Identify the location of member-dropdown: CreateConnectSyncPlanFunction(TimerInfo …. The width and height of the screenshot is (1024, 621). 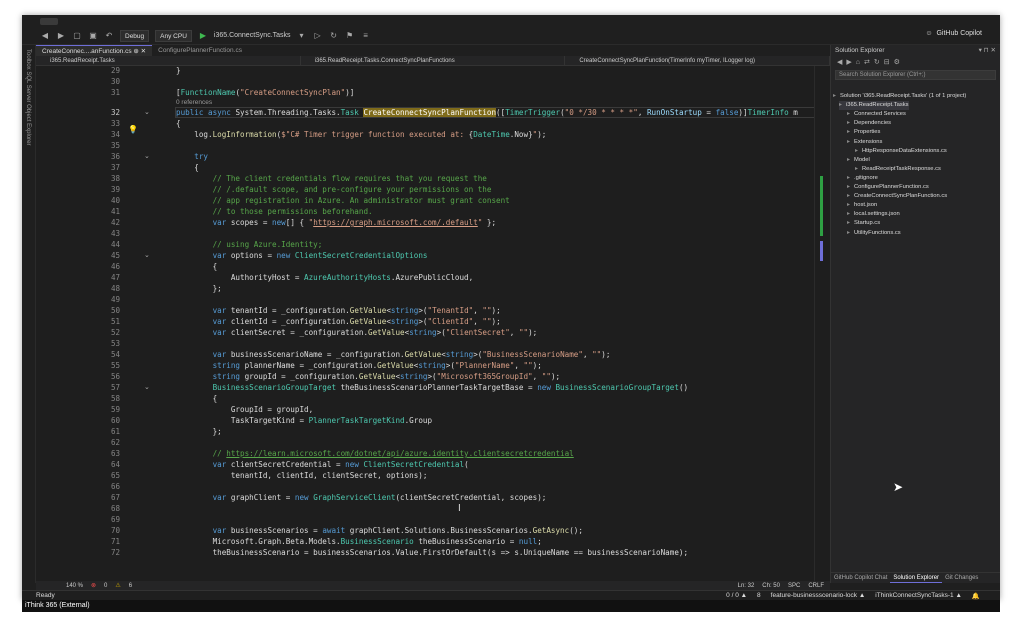
(698, 60).